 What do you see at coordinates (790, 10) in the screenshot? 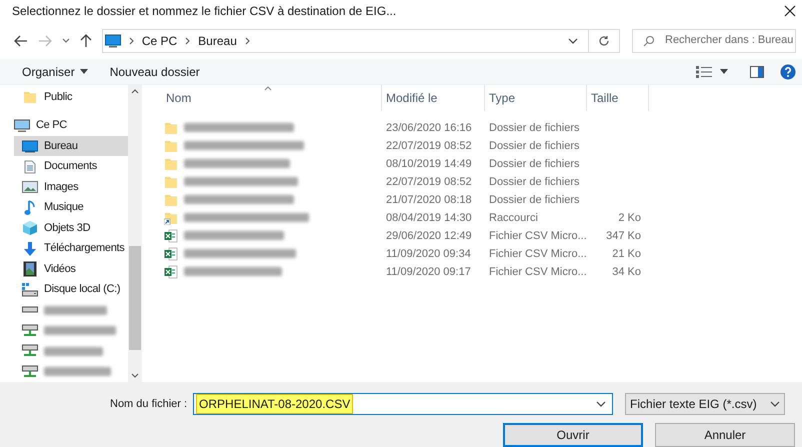
I see `close-icon` at bounding box center [790, 10].